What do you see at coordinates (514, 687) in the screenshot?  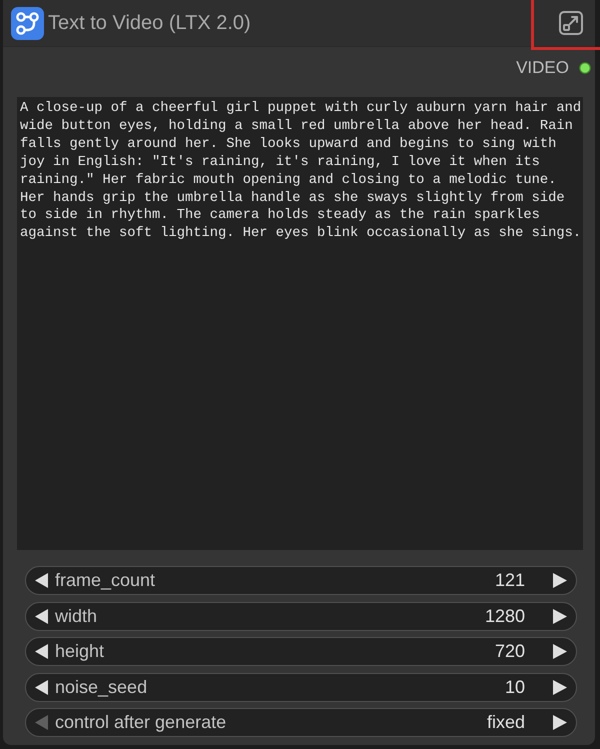 I see `widget-value: 10` at bounding box center [514, 687].